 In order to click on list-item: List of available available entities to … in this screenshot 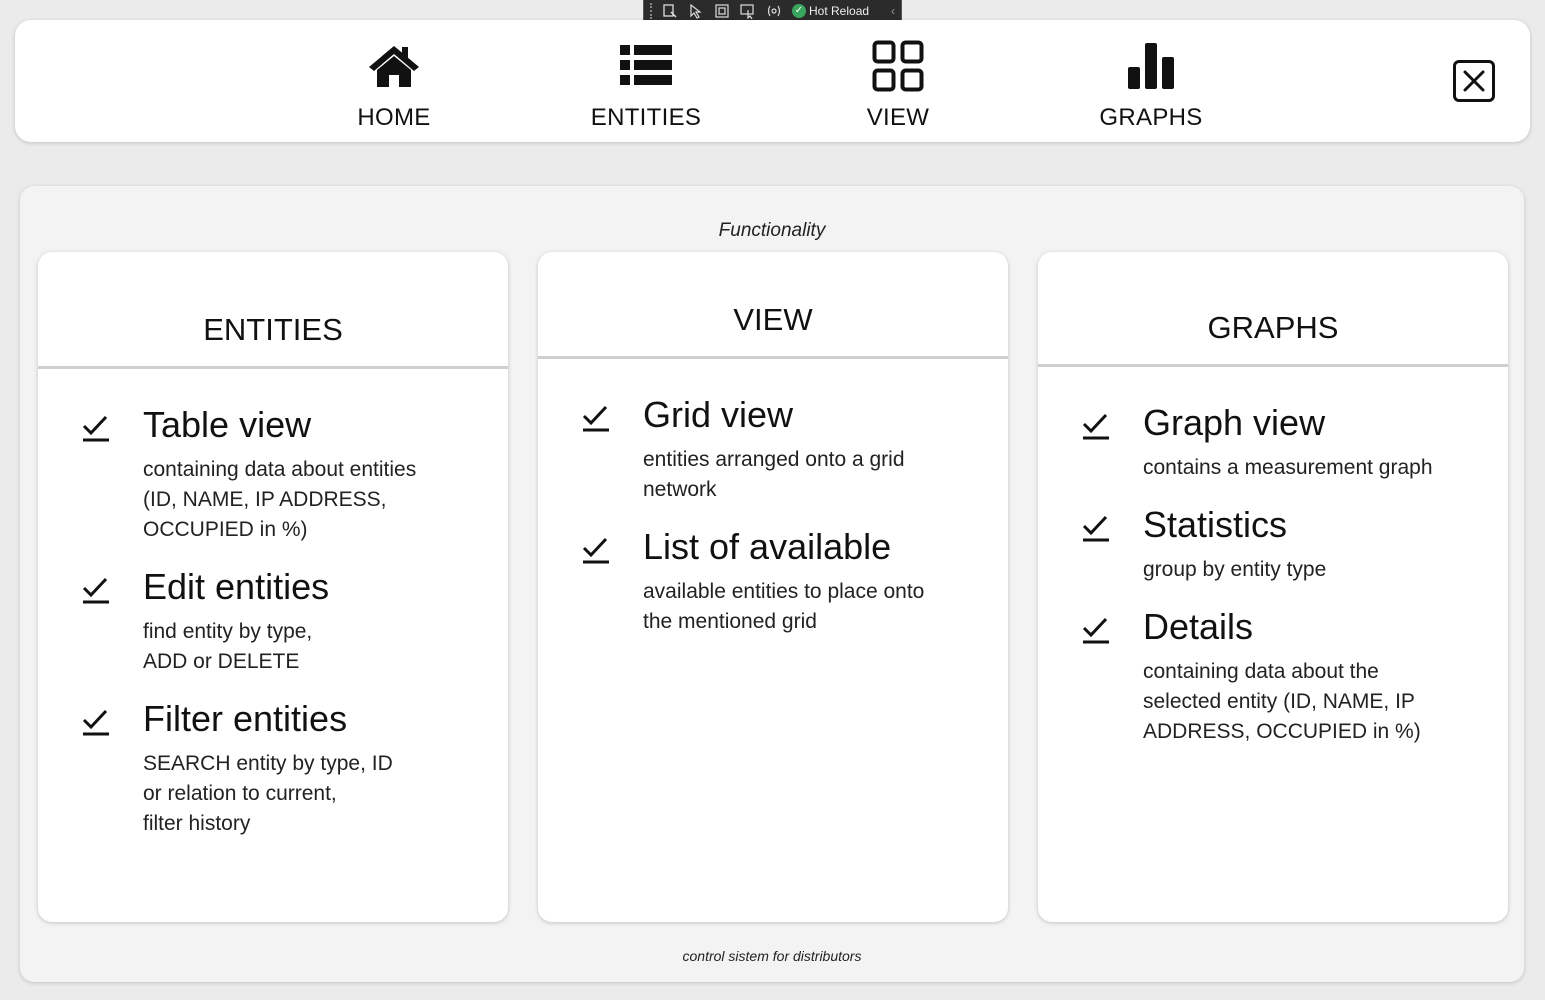, I will do `click(773, 582)`.